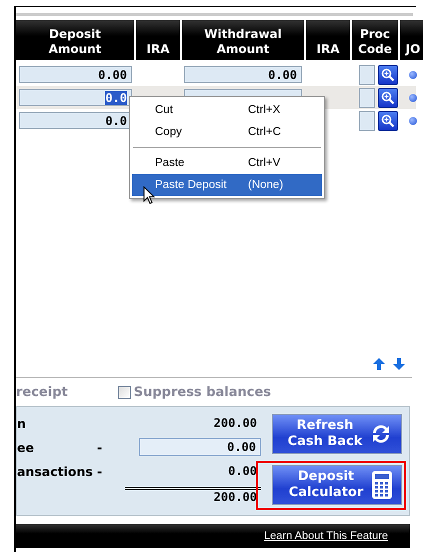  What do you see at coordinates (55, 471) in the screenshot?
I see `summary-label: ansactions` at bounding box center [55, 471].